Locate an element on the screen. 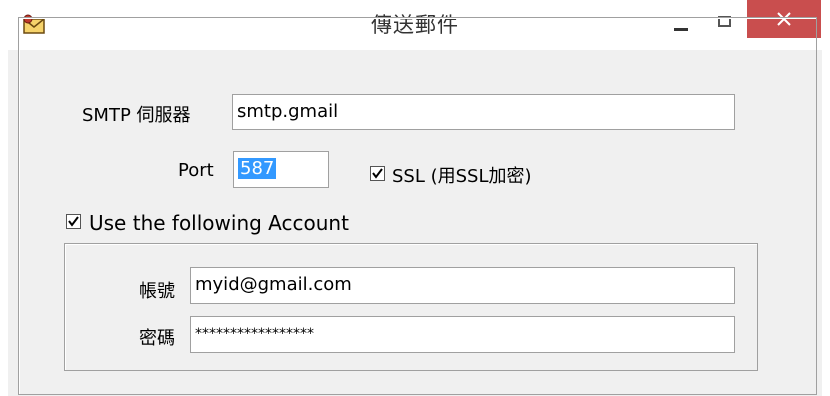 Image resolution: width=830 pixels, height=396 pixels. username-input: myid@gmail.com is located at coordinates (462, 285).